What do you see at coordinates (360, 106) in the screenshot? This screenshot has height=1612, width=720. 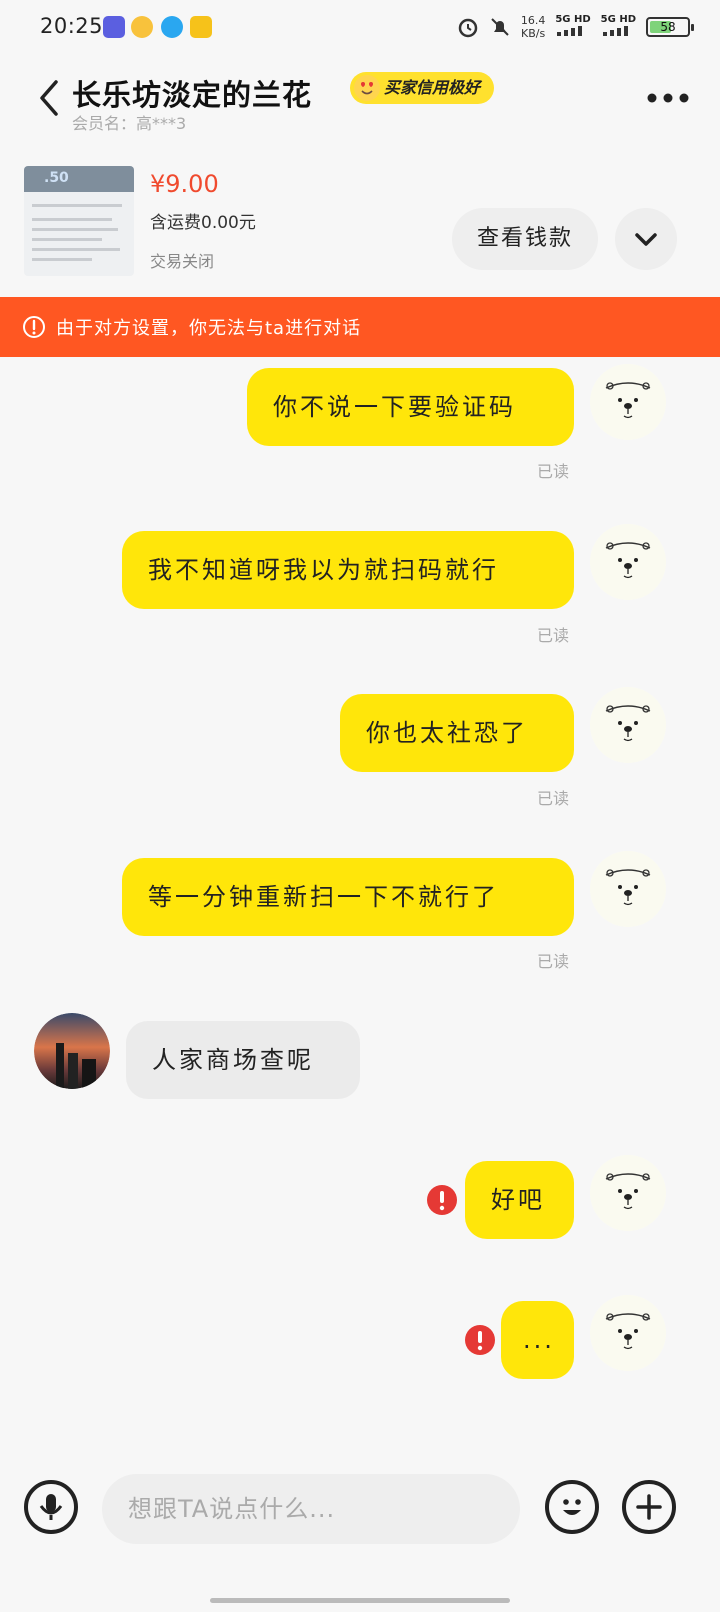 I see `chat-header: 长乐坊淡定的兰花 买家信用极好 会员名：高***3` at bounding box center [360, 106].